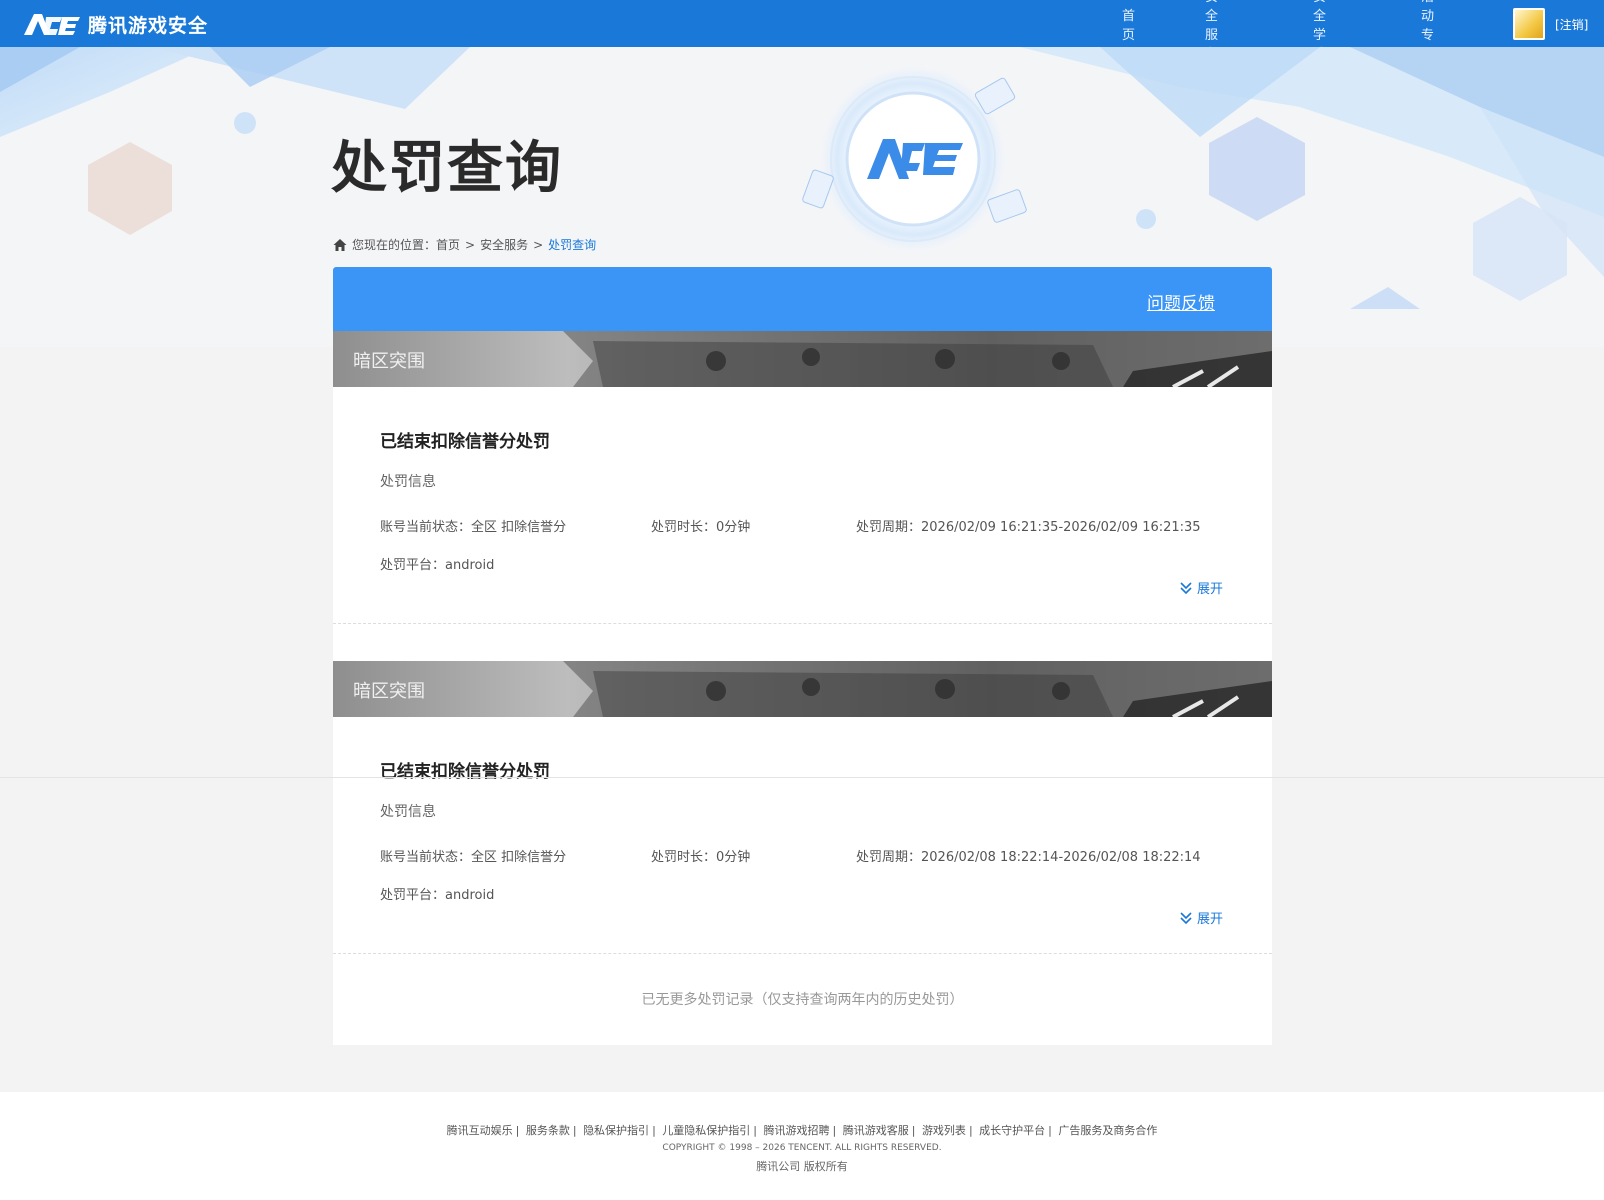  Describe the element at coordinates (802, 777) in the screenshot. I see `divider` at that location.